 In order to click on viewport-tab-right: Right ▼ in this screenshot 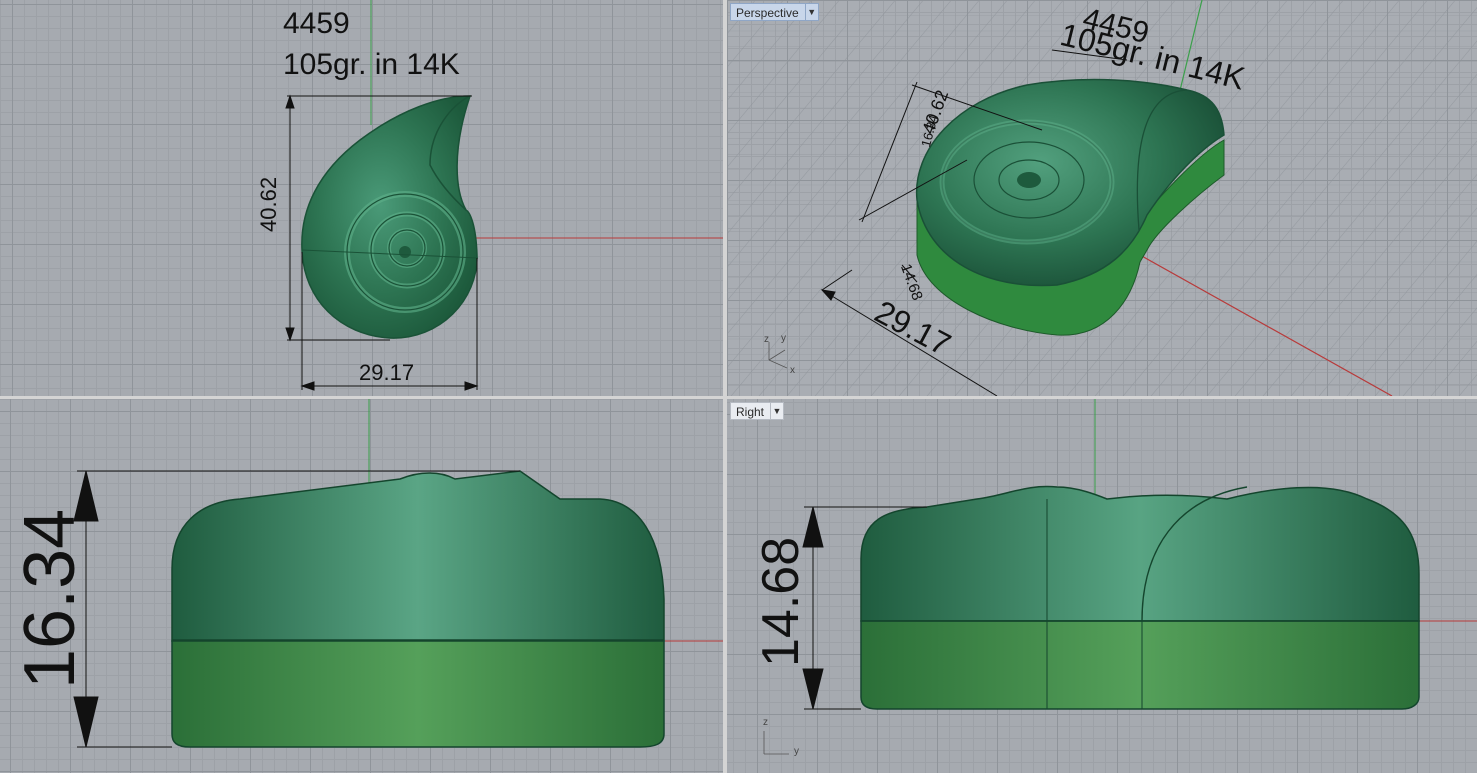, I will do `click(757, 411)`.